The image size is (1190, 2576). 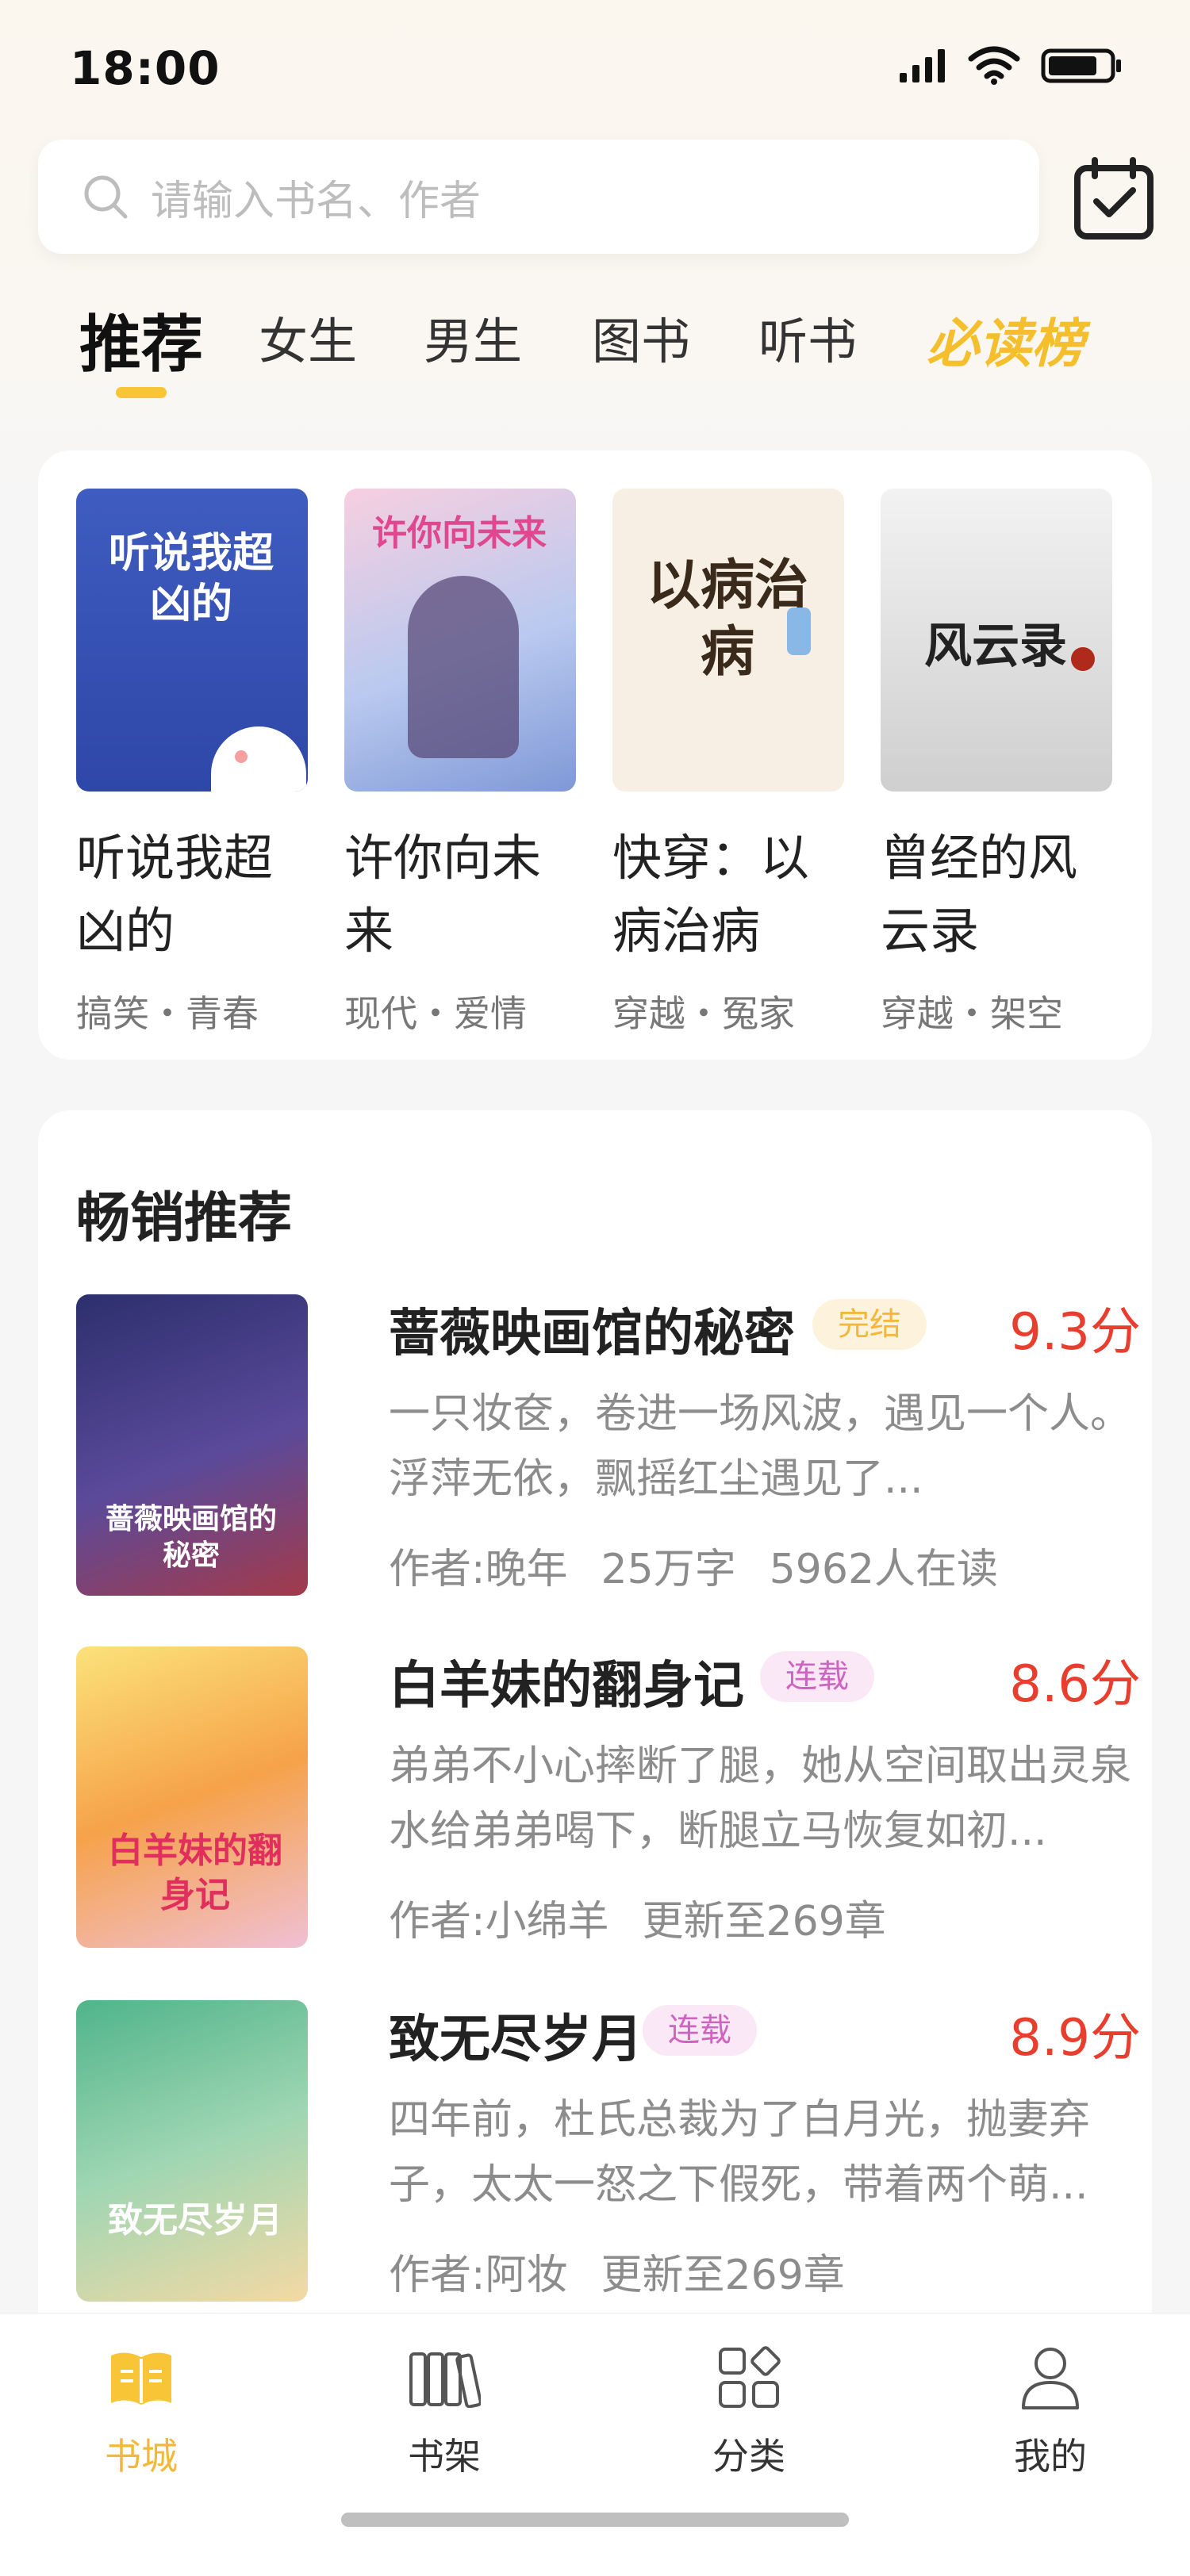 I want to click on featured-tags: 搞笑・青春, so click(x=167, y=1014).